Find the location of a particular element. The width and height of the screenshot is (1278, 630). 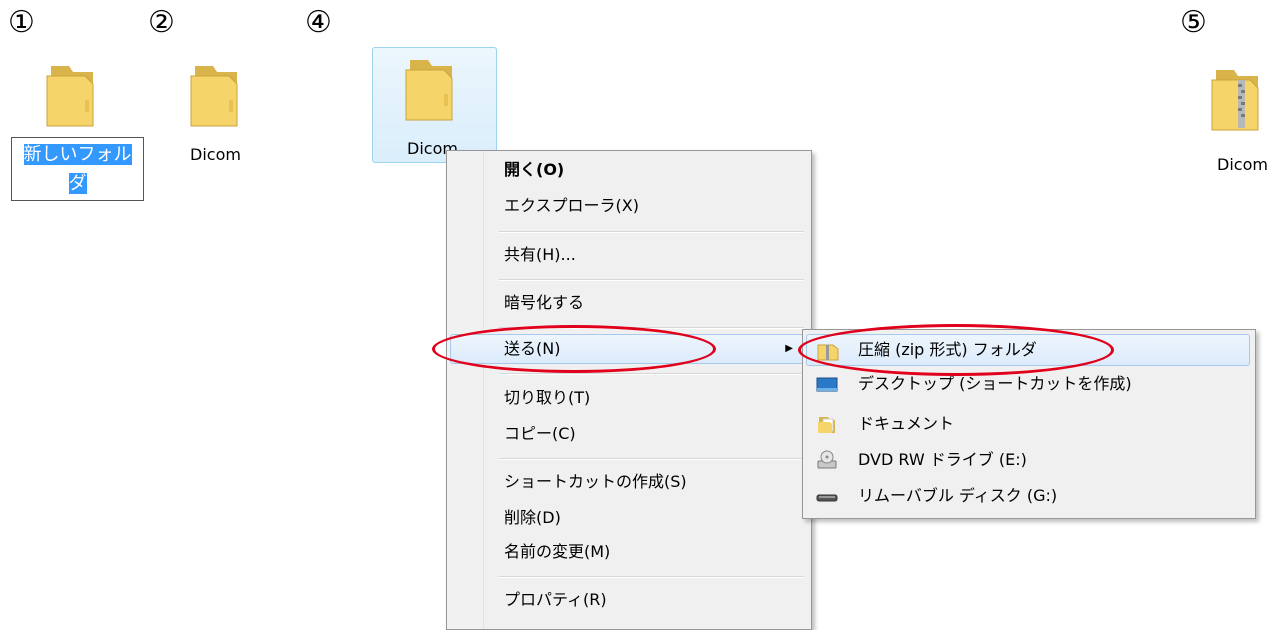

send-to-zip-label: 圧縮 (zip 形式) フォルダ is located at coordinates (947, 349).